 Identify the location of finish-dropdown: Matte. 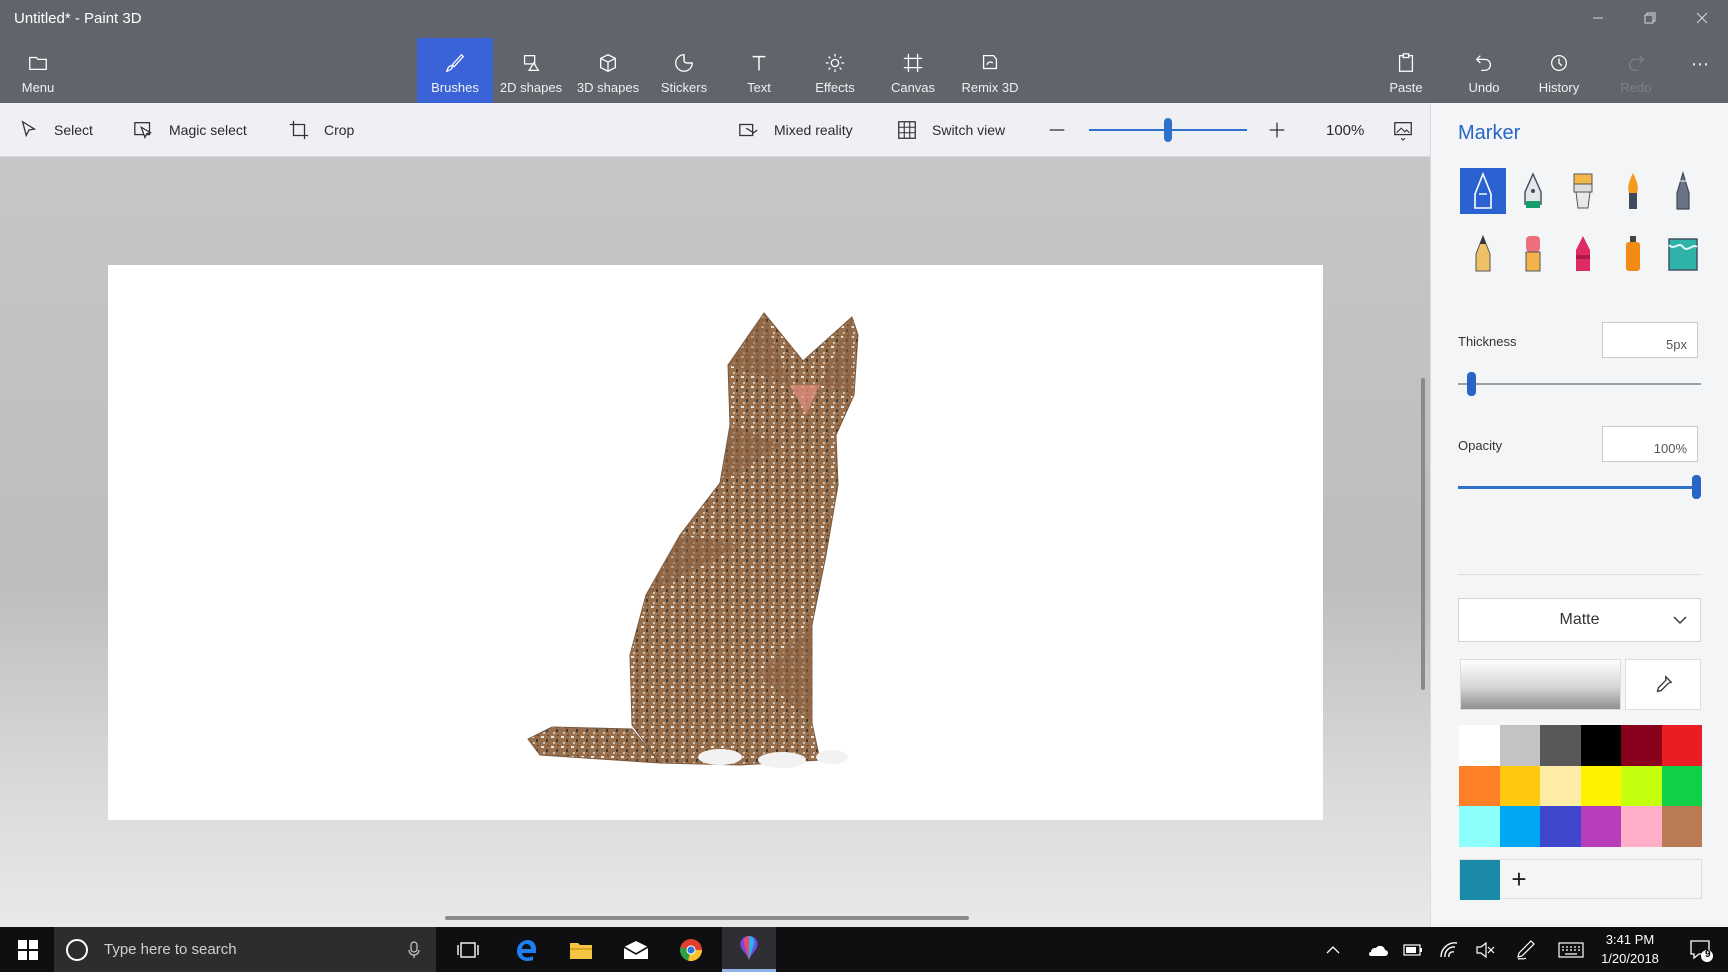
(1579, 620).